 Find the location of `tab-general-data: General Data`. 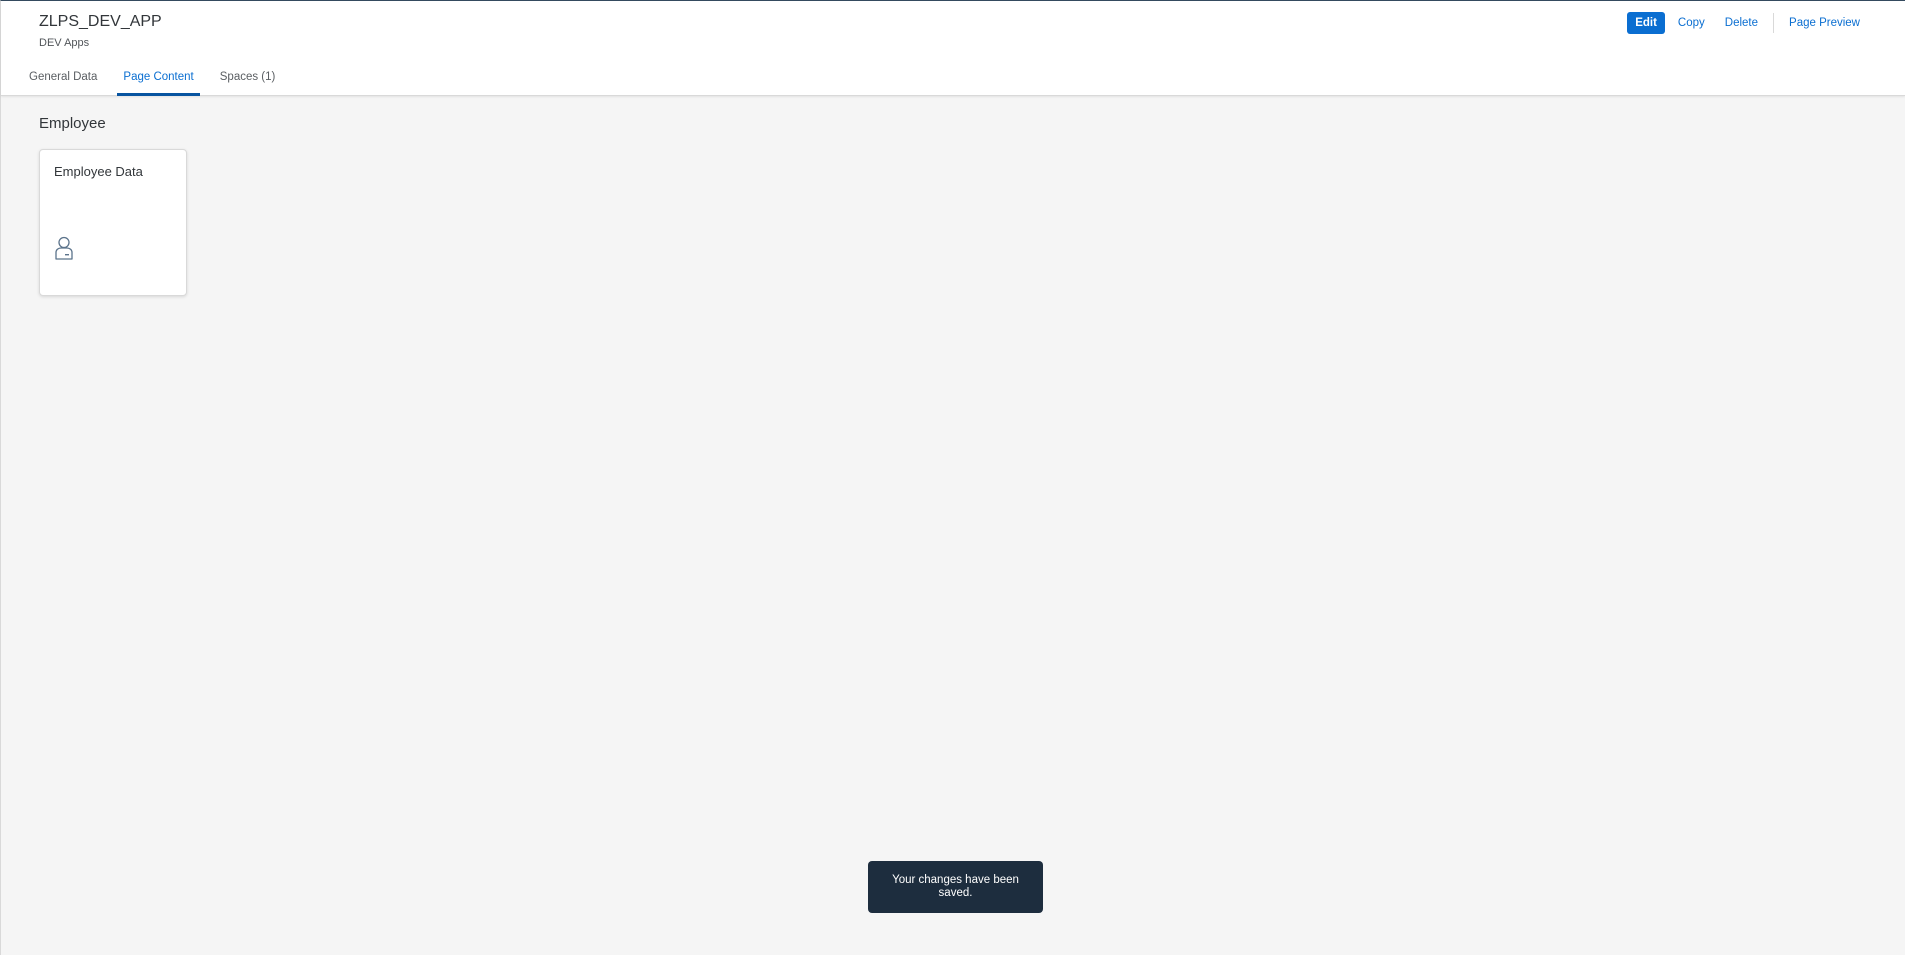

tab-general-data: General Data is located at coordinates (63, 78).